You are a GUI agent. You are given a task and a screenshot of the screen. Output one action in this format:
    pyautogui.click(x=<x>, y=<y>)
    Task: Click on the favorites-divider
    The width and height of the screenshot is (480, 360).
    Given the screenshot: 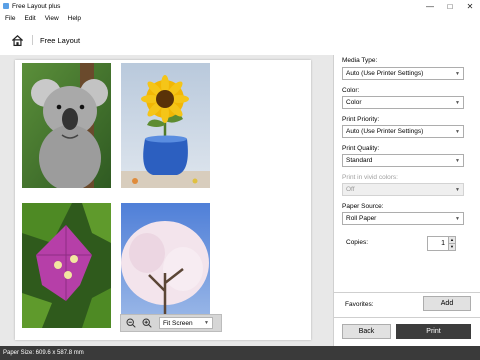 What is the action you would take?
    pyautogui.click(x=407, y=292)
    